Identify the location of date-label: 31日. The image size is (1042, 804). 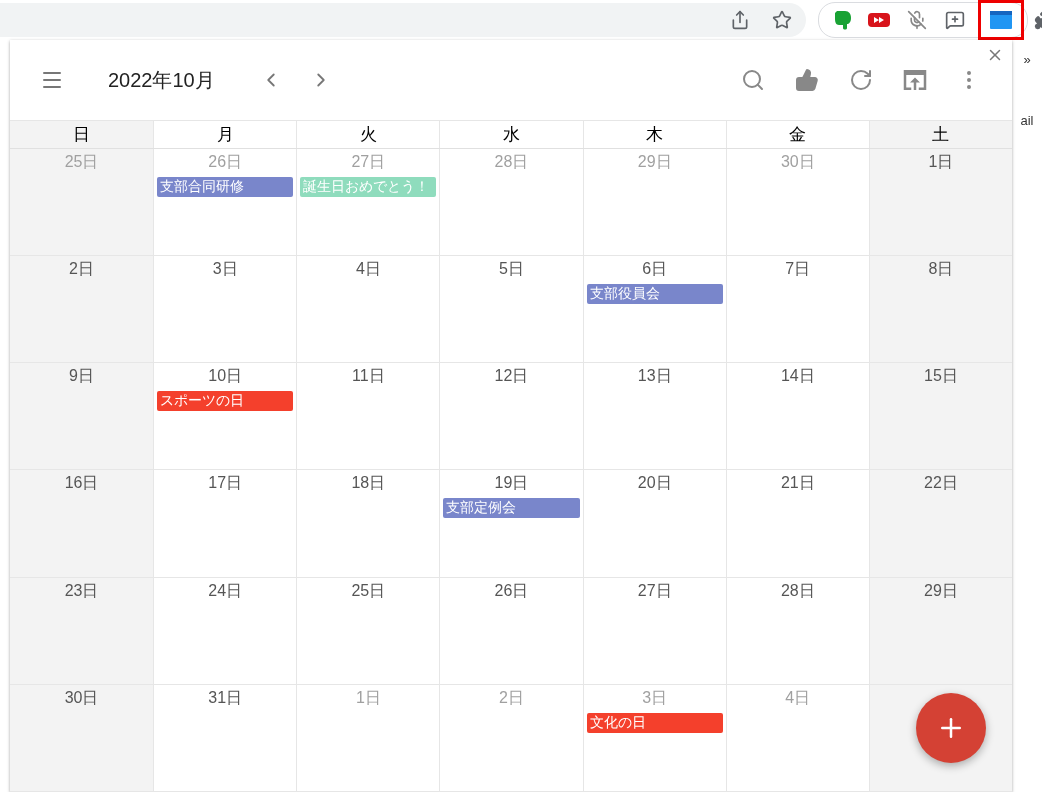
(225, 697).